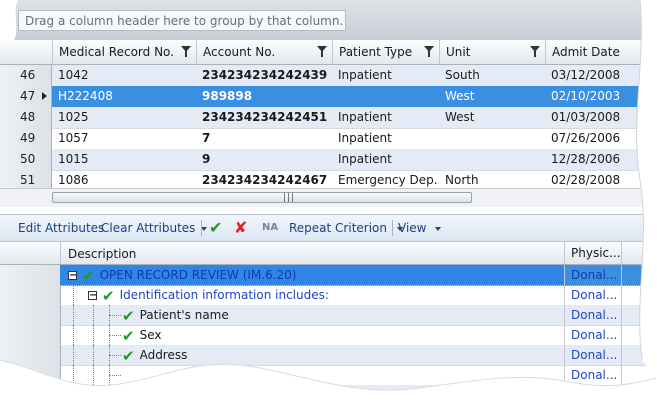 The height and width of the screenshot is (417, 657). I want to click on col-header-patient-type: Patient Type, so click(385, 52).